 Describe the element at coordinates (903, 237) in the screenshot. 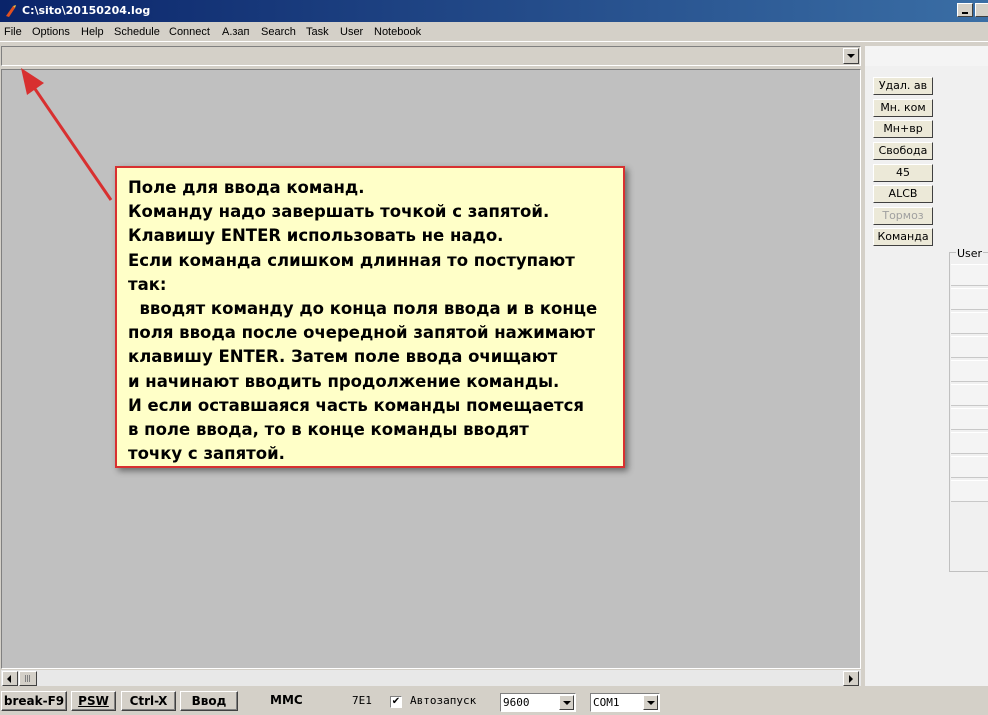

I see `komanda-button: Команда` at that location.